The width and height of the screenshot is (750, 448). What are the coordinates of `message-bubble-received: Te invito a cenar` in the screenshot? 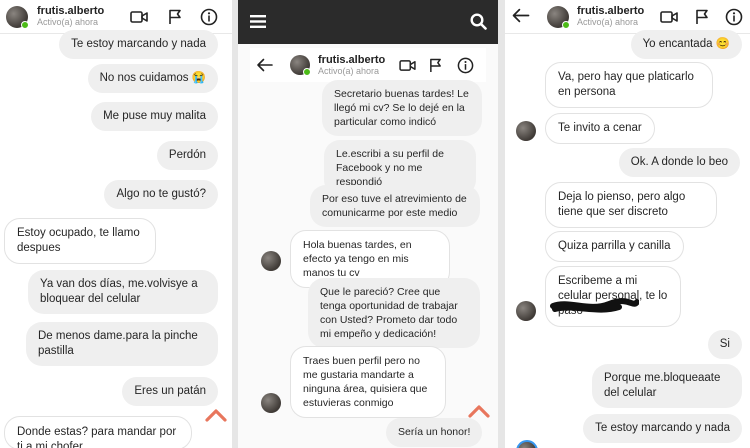 It's located at (600, 128).